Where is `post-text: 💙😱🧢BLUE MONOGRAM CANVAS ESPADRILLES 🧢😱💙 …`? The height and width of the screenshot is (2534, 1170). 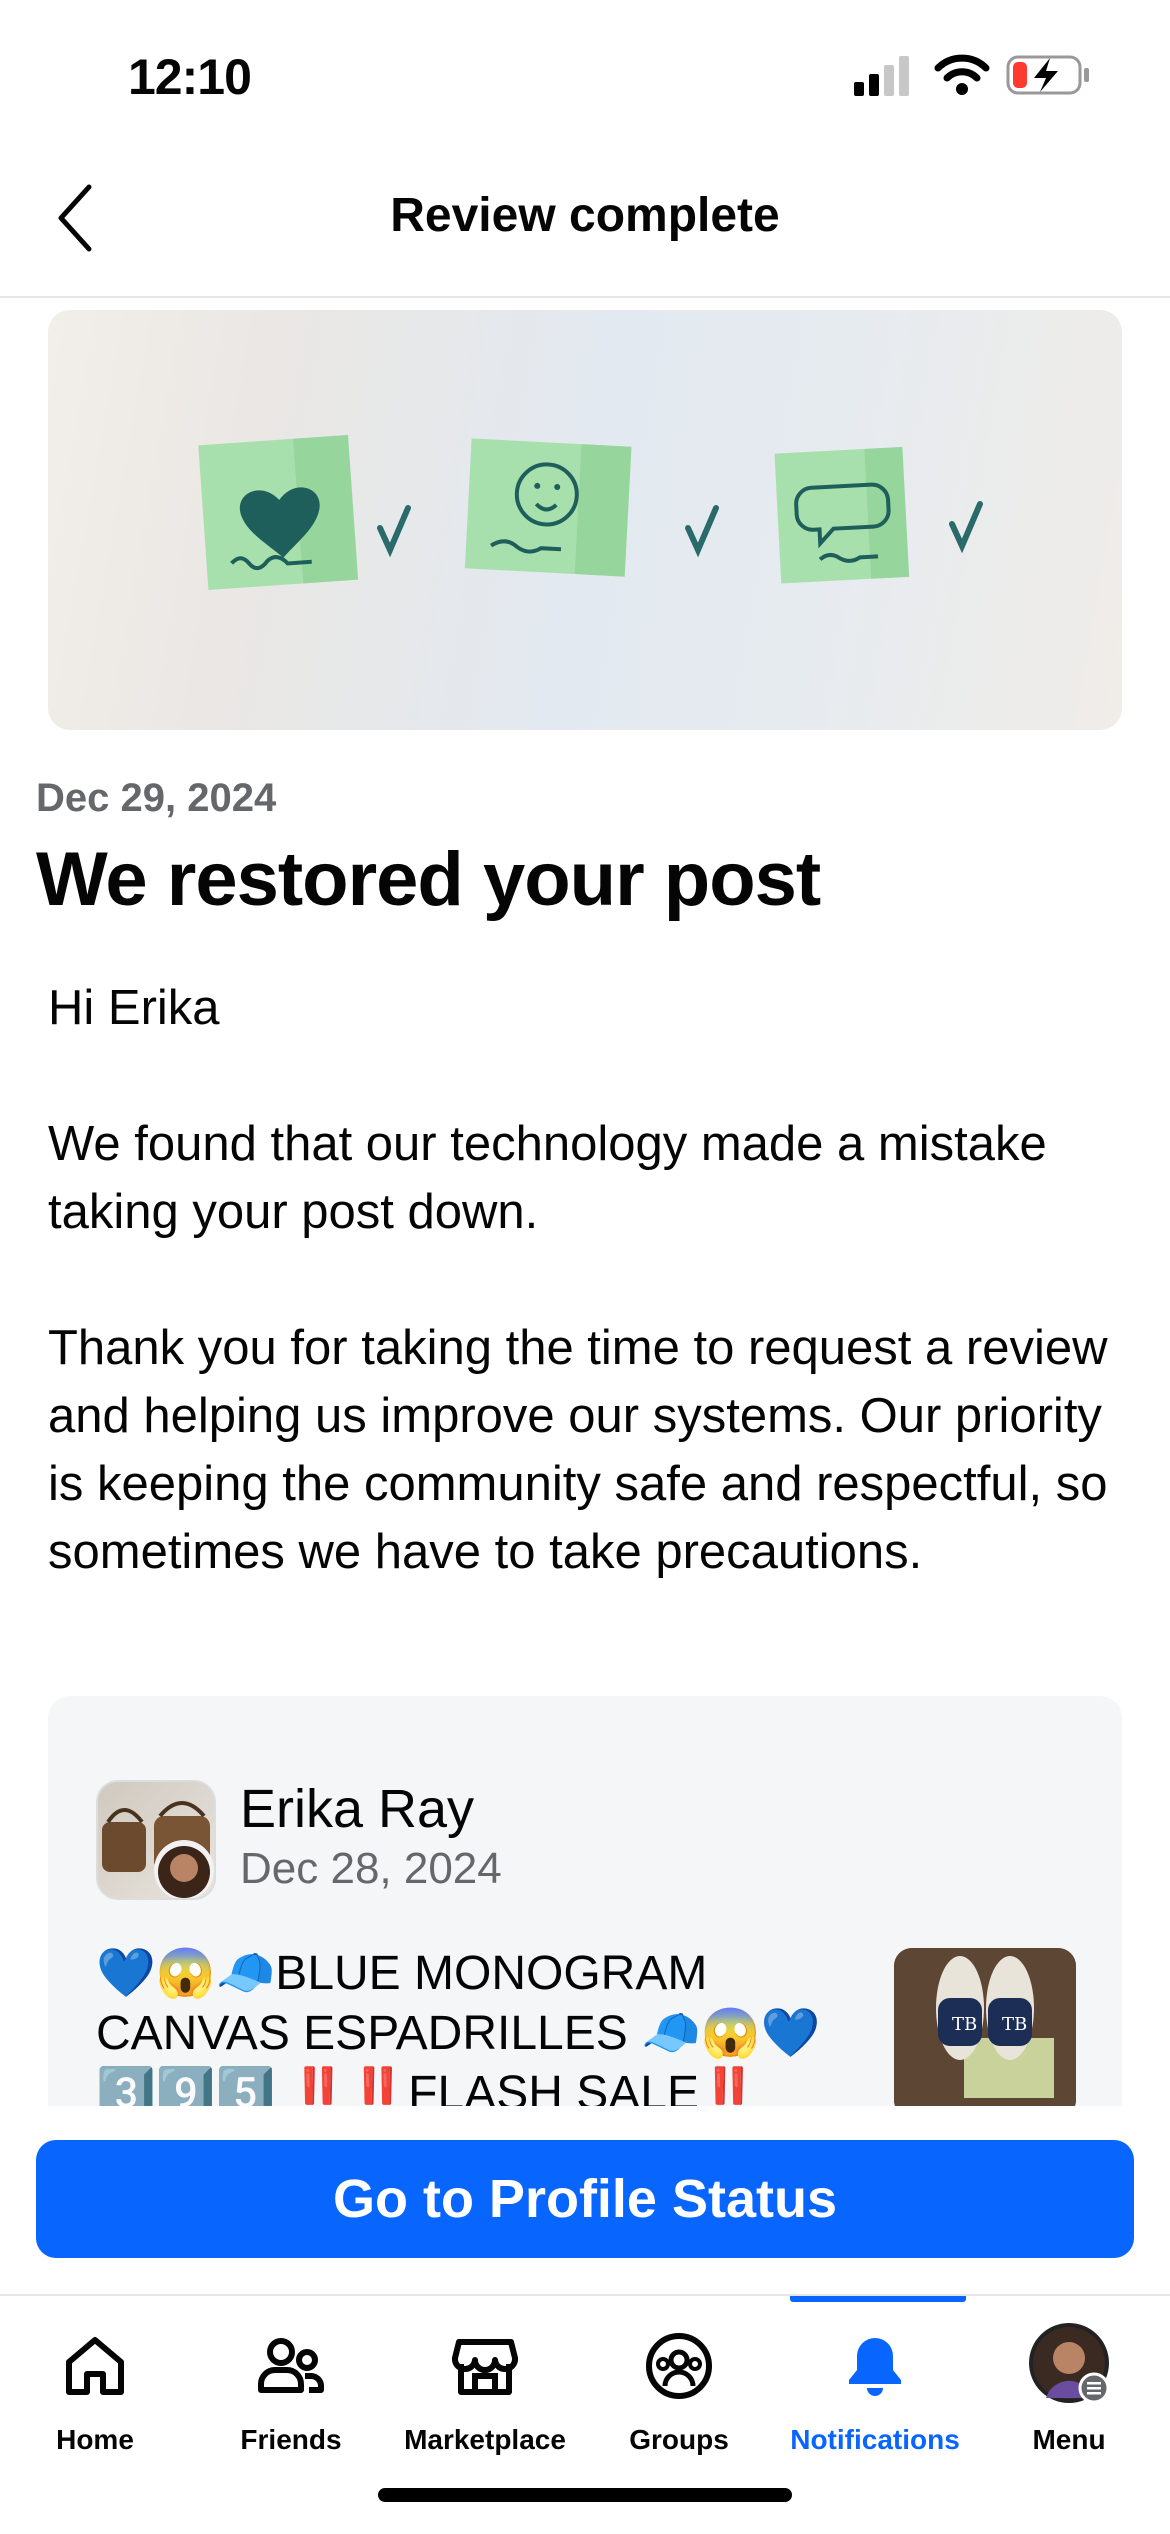 post-text: 💙😱🧢BLUE MONOGRAM CANVAS ESPADRILLES 🧢😱💙 … is located at coordinates (458, 2026).